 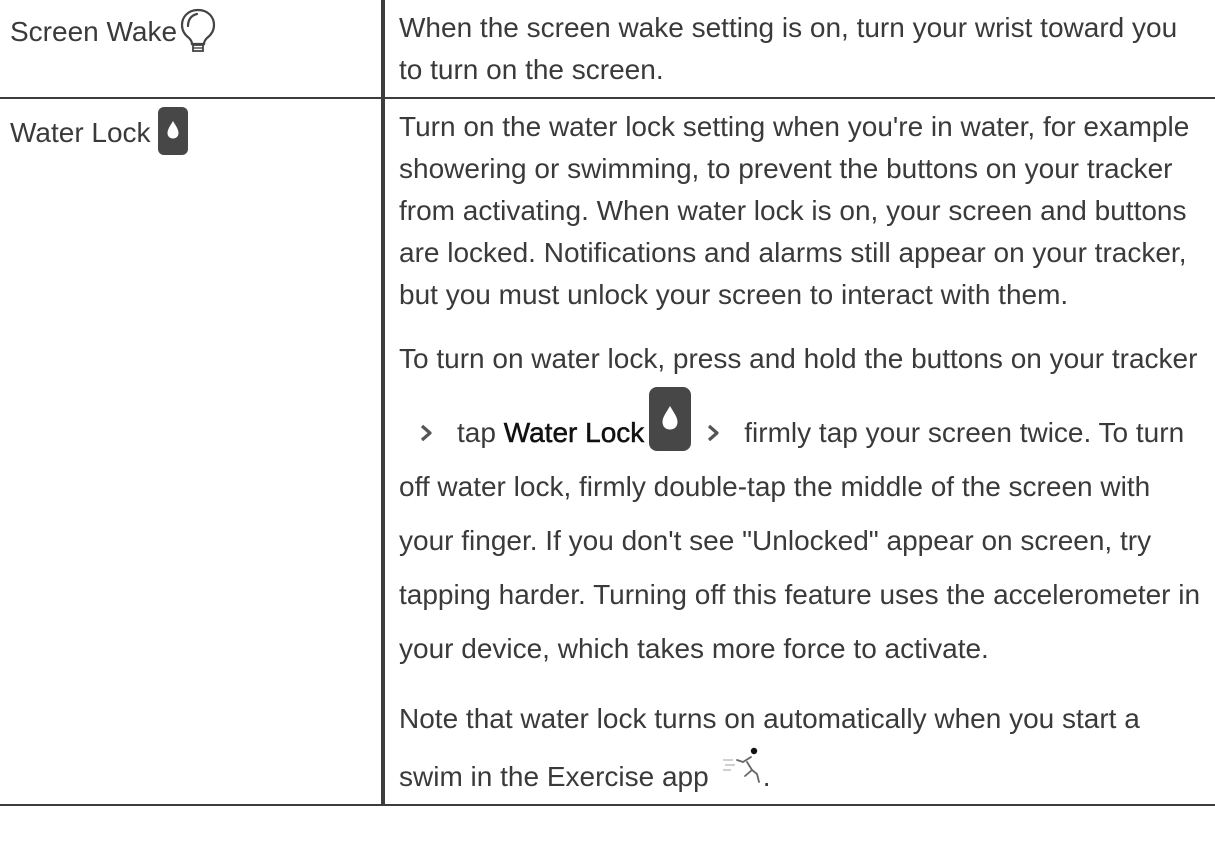 What do you see at coordinates (94, 31) in the screenshot?
I see `setting-name: Screen Wake` at bounding box center [94, 31].